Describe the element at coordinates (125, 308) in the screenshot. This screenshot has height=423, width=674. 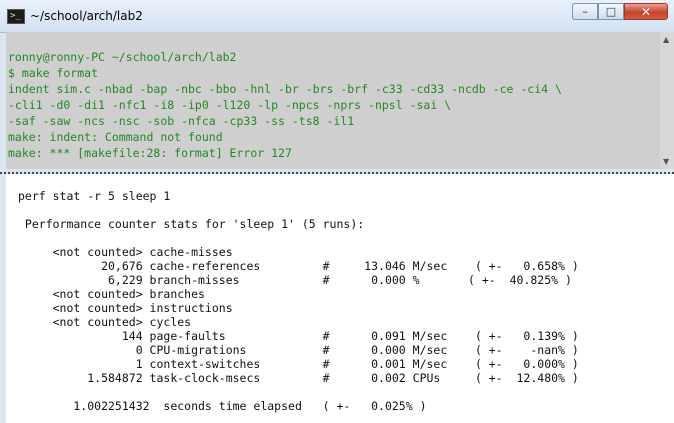
I see `perf-line: <not counted> instructions` at that location.